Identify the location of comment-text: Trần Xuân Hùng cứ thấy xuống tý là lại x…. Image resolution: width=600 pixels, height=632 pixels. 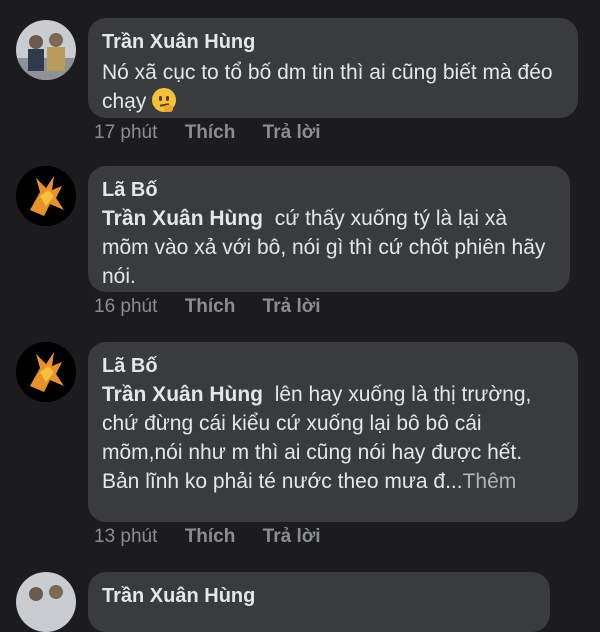
(329, 247).